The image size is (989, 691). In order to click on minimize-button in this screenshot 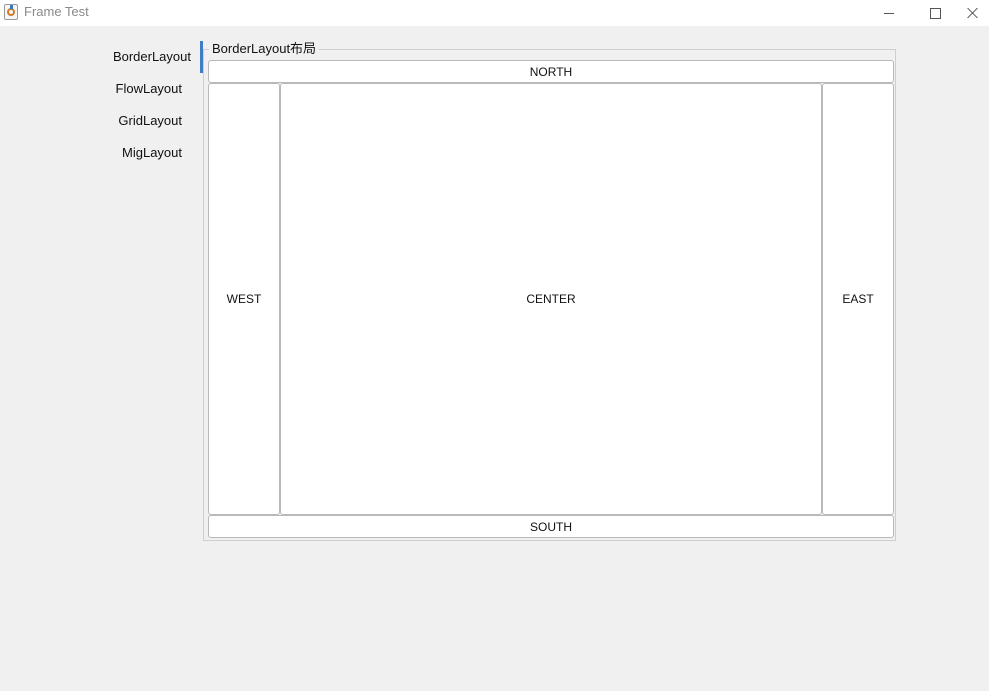, I will do `click(889, 13)`.